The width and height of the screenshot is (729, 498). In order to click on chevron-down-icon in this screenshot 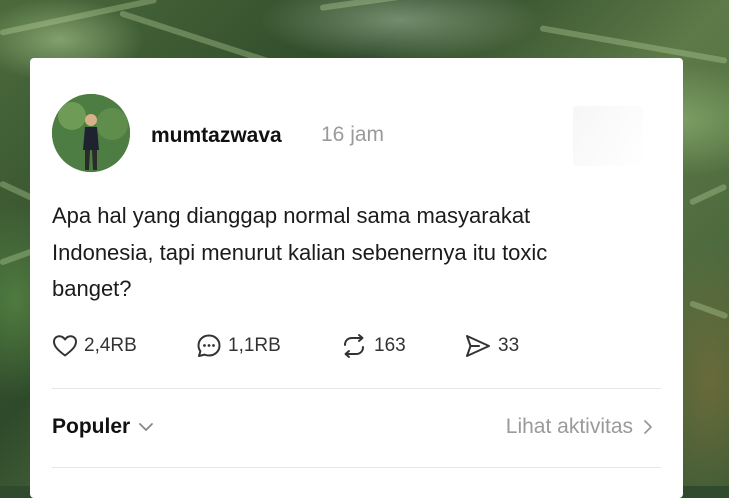, I will do `click(146, 427)`.